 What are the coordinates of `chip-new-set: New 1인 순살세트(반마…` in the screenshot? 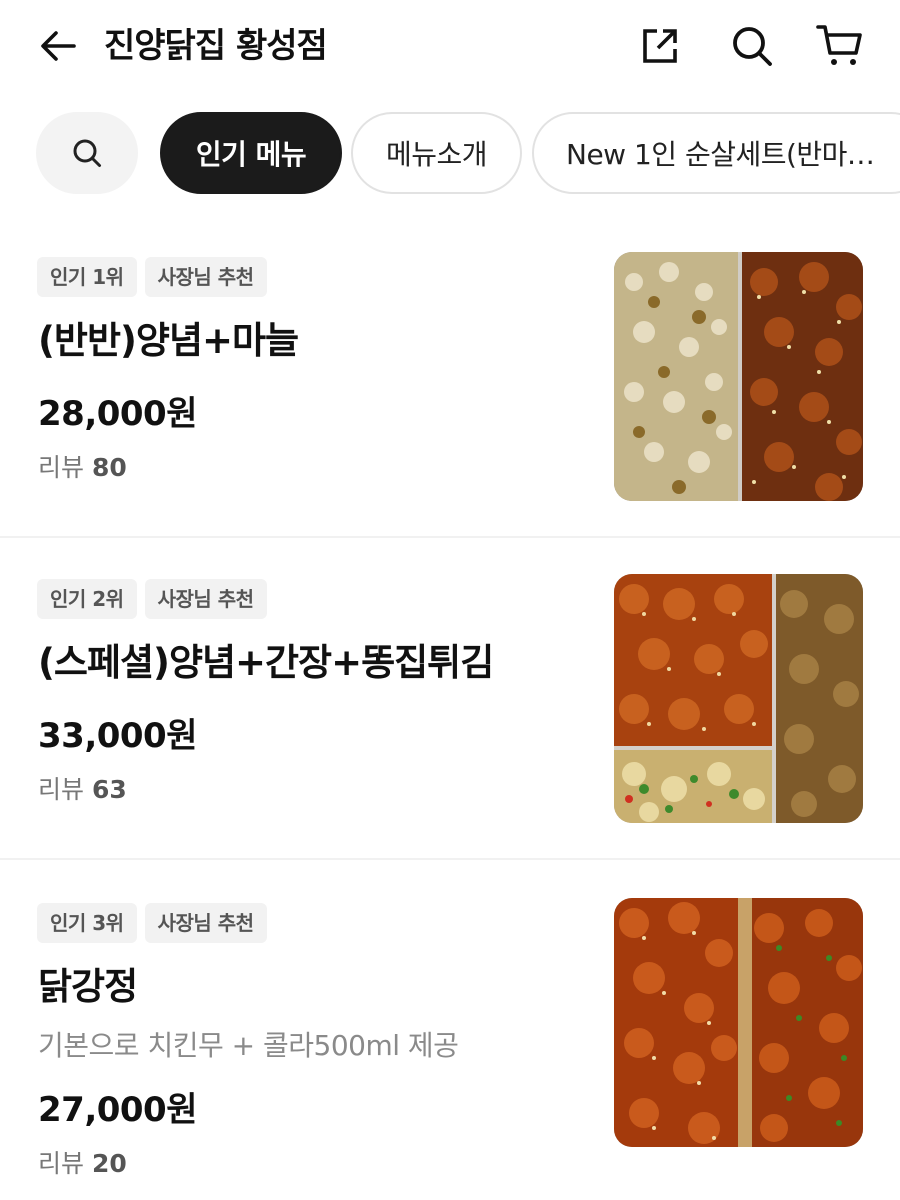 It's located at (716, 153).